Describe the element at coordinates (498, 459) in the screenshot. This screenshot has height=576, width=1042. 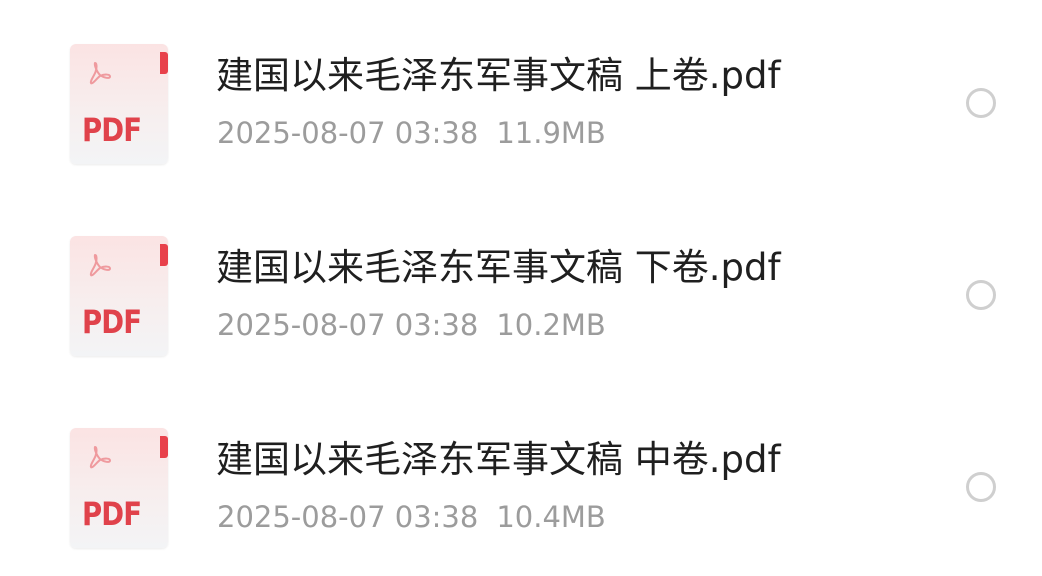
I see `file-name: 建国以来毛泽东军事文稿 中卷.pdf` at that location.